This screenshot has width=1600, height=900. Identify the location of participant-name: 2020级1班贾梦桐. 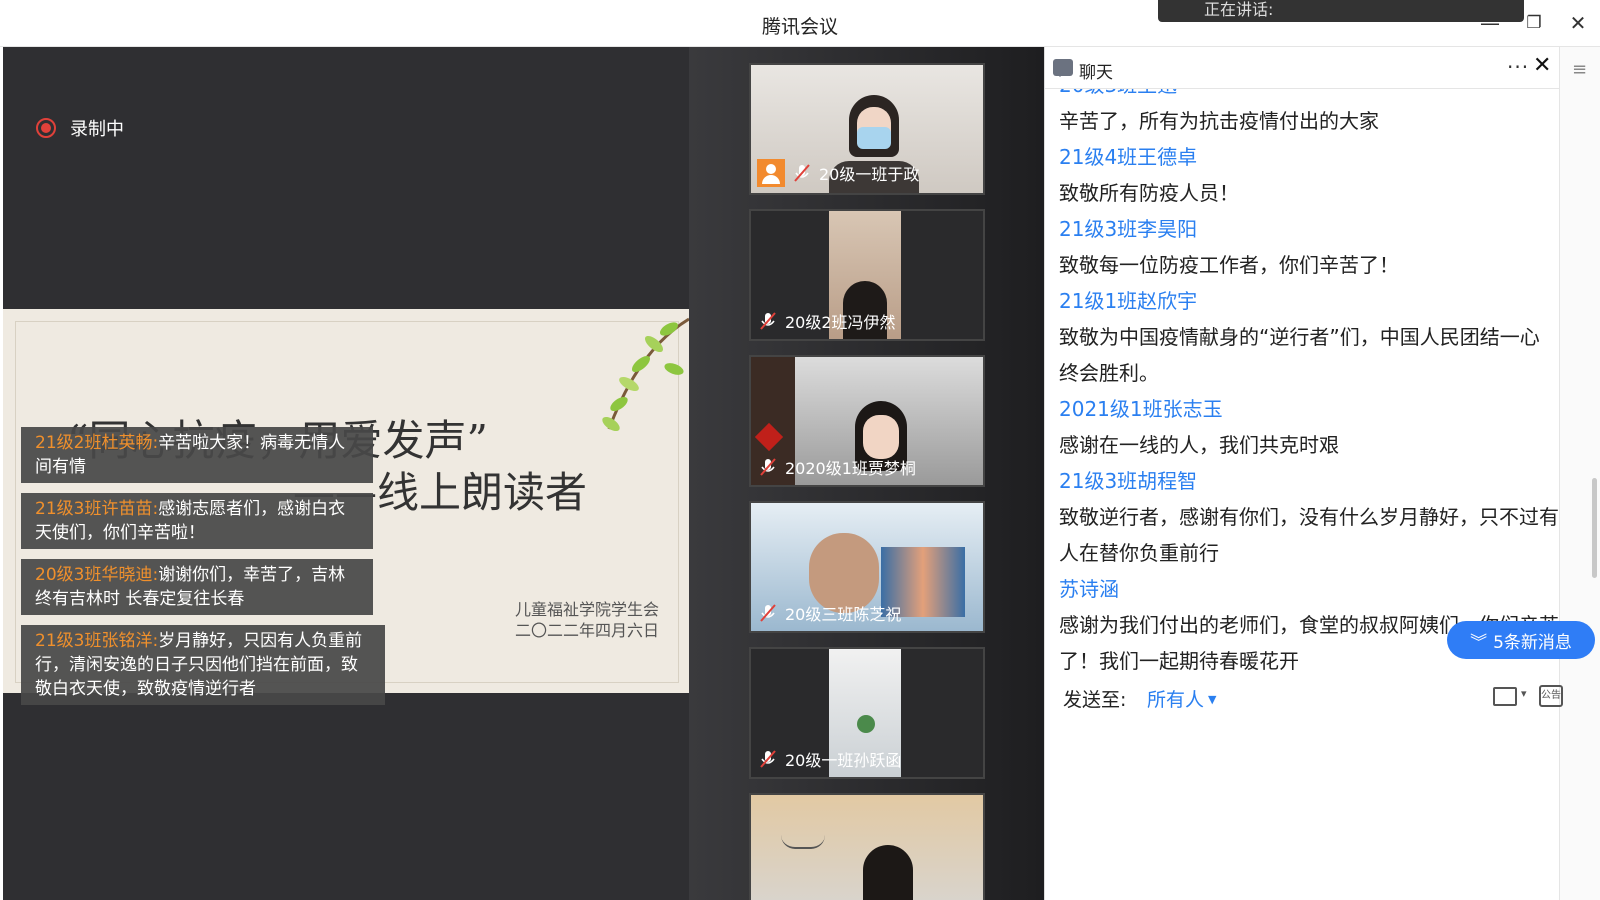
(850, 468).